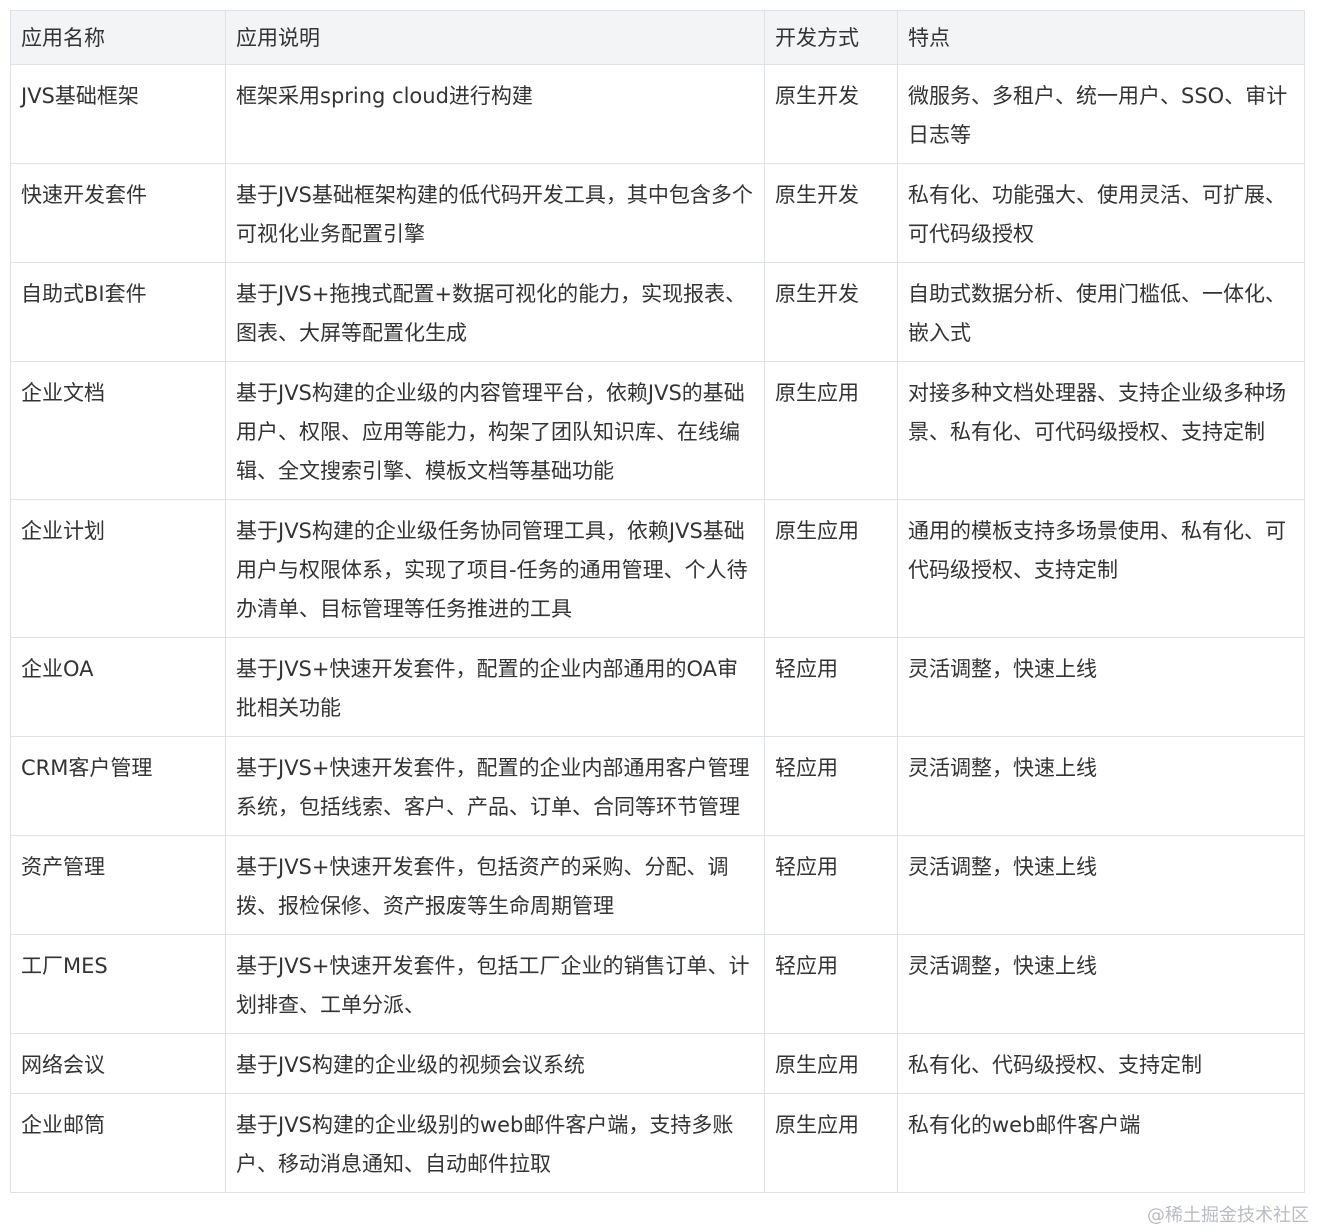 The image size is (1317, 1231). Describe the element at coordinates (1101, 568) in the screenshot. I see `cell-features: 通用的模板支持多场景使用、私有化、可代码级授权、支持定制` at that location.